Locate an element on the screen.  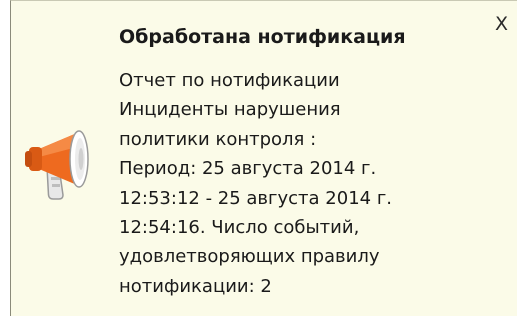
message-line: удовлетворяющих правилу is located at coordinates (249, 257).